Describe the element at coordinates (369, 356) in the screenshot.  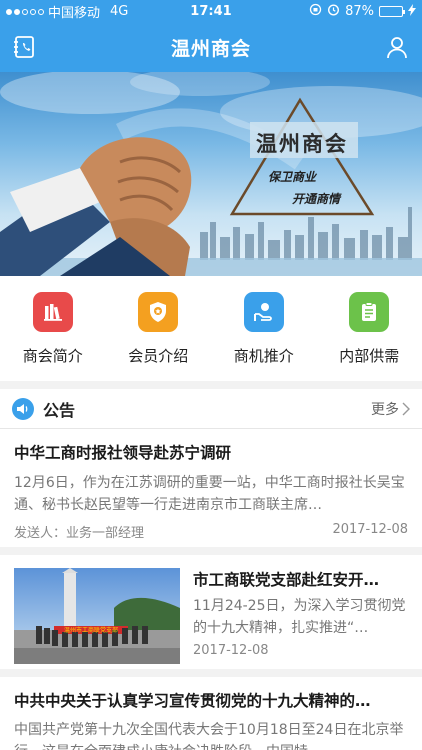
I see `menu-label: 内部供需` at that location.